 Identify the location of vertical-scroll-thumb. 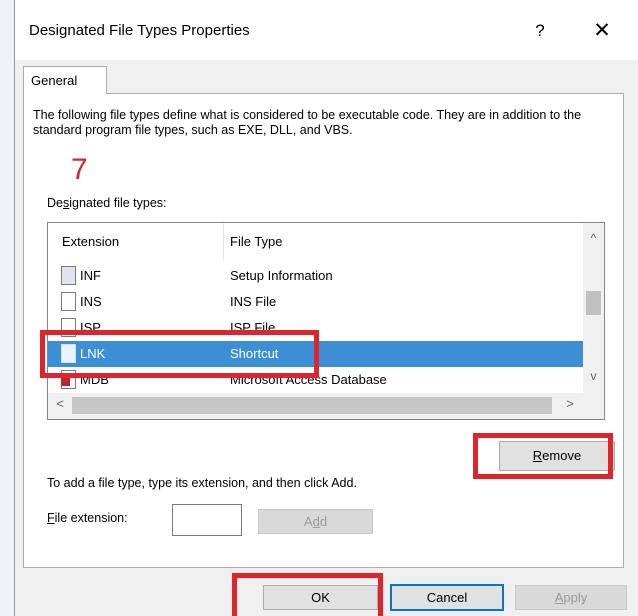
(593, 303).